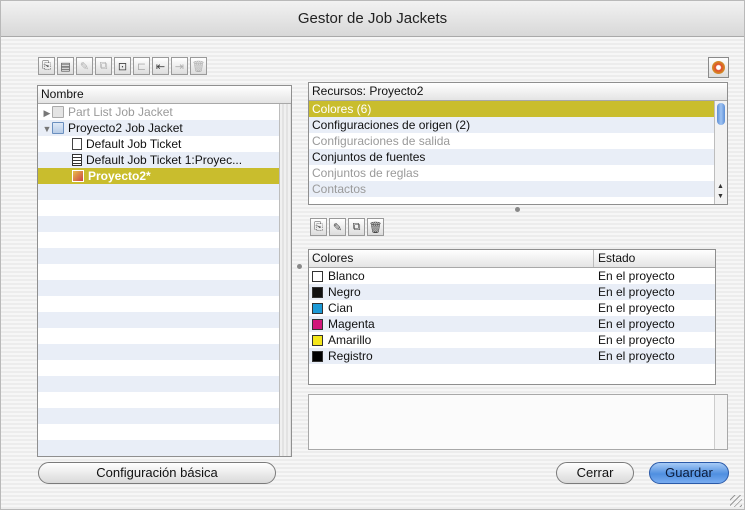  What do you see at coordinates (372, 19) in the screenshot?
I see `window-title: Gestor de Job Jackets` at bounding box center [372, 19].